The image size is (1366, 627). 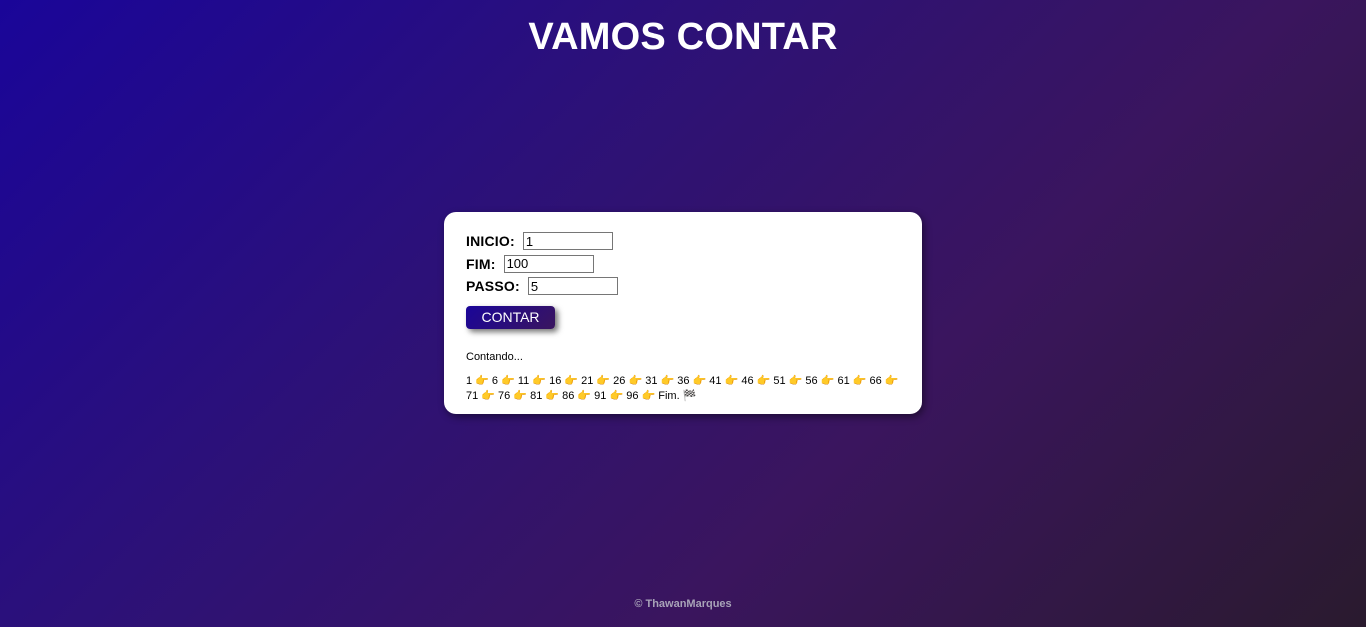 I want to click on inicio-input, so click(x=567, y=241).